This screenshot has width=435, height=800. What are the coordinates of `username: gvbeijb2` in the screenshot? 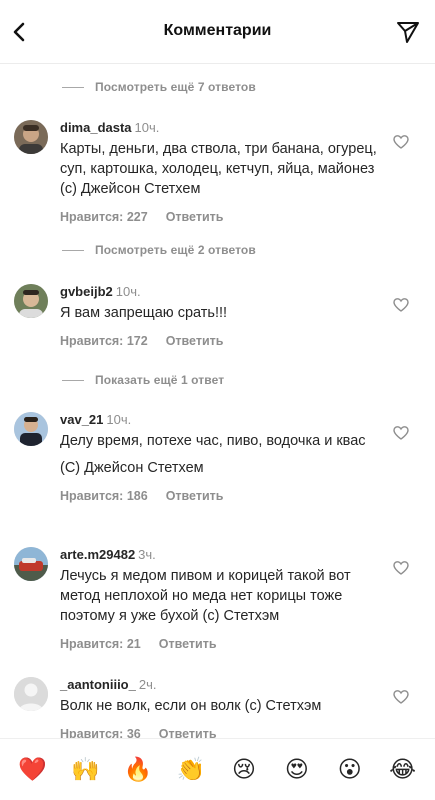 It's located at (86, 291).